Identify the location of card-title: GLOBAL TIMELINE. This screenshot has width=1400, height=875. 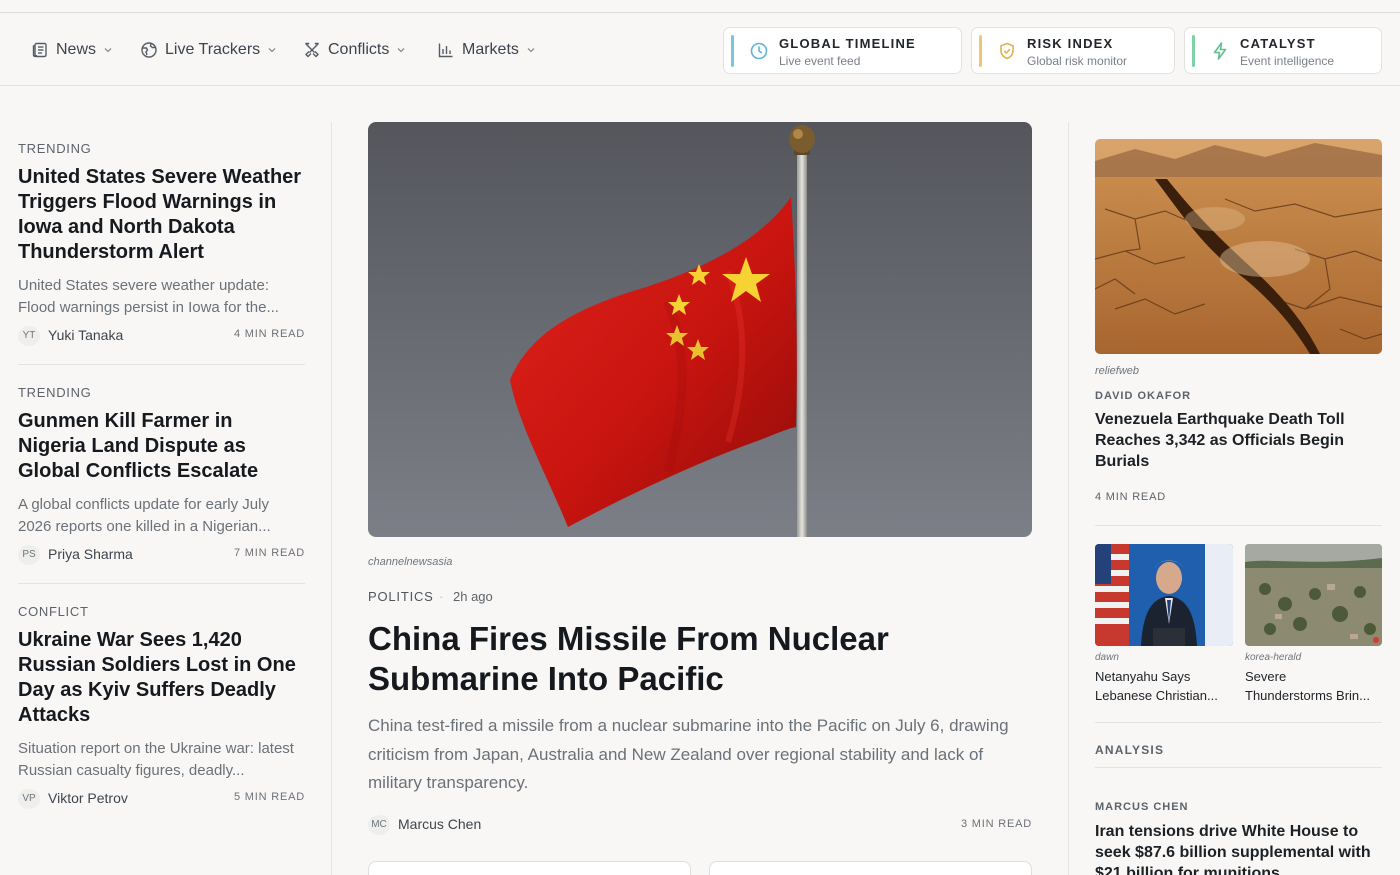
(847, 43).